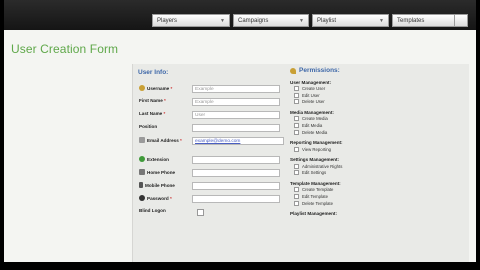 This screenshot has width=480, height=270. Describe the element at coordinates (411, 20) in the screenshot. I see `tab-label: Templates` at that location.